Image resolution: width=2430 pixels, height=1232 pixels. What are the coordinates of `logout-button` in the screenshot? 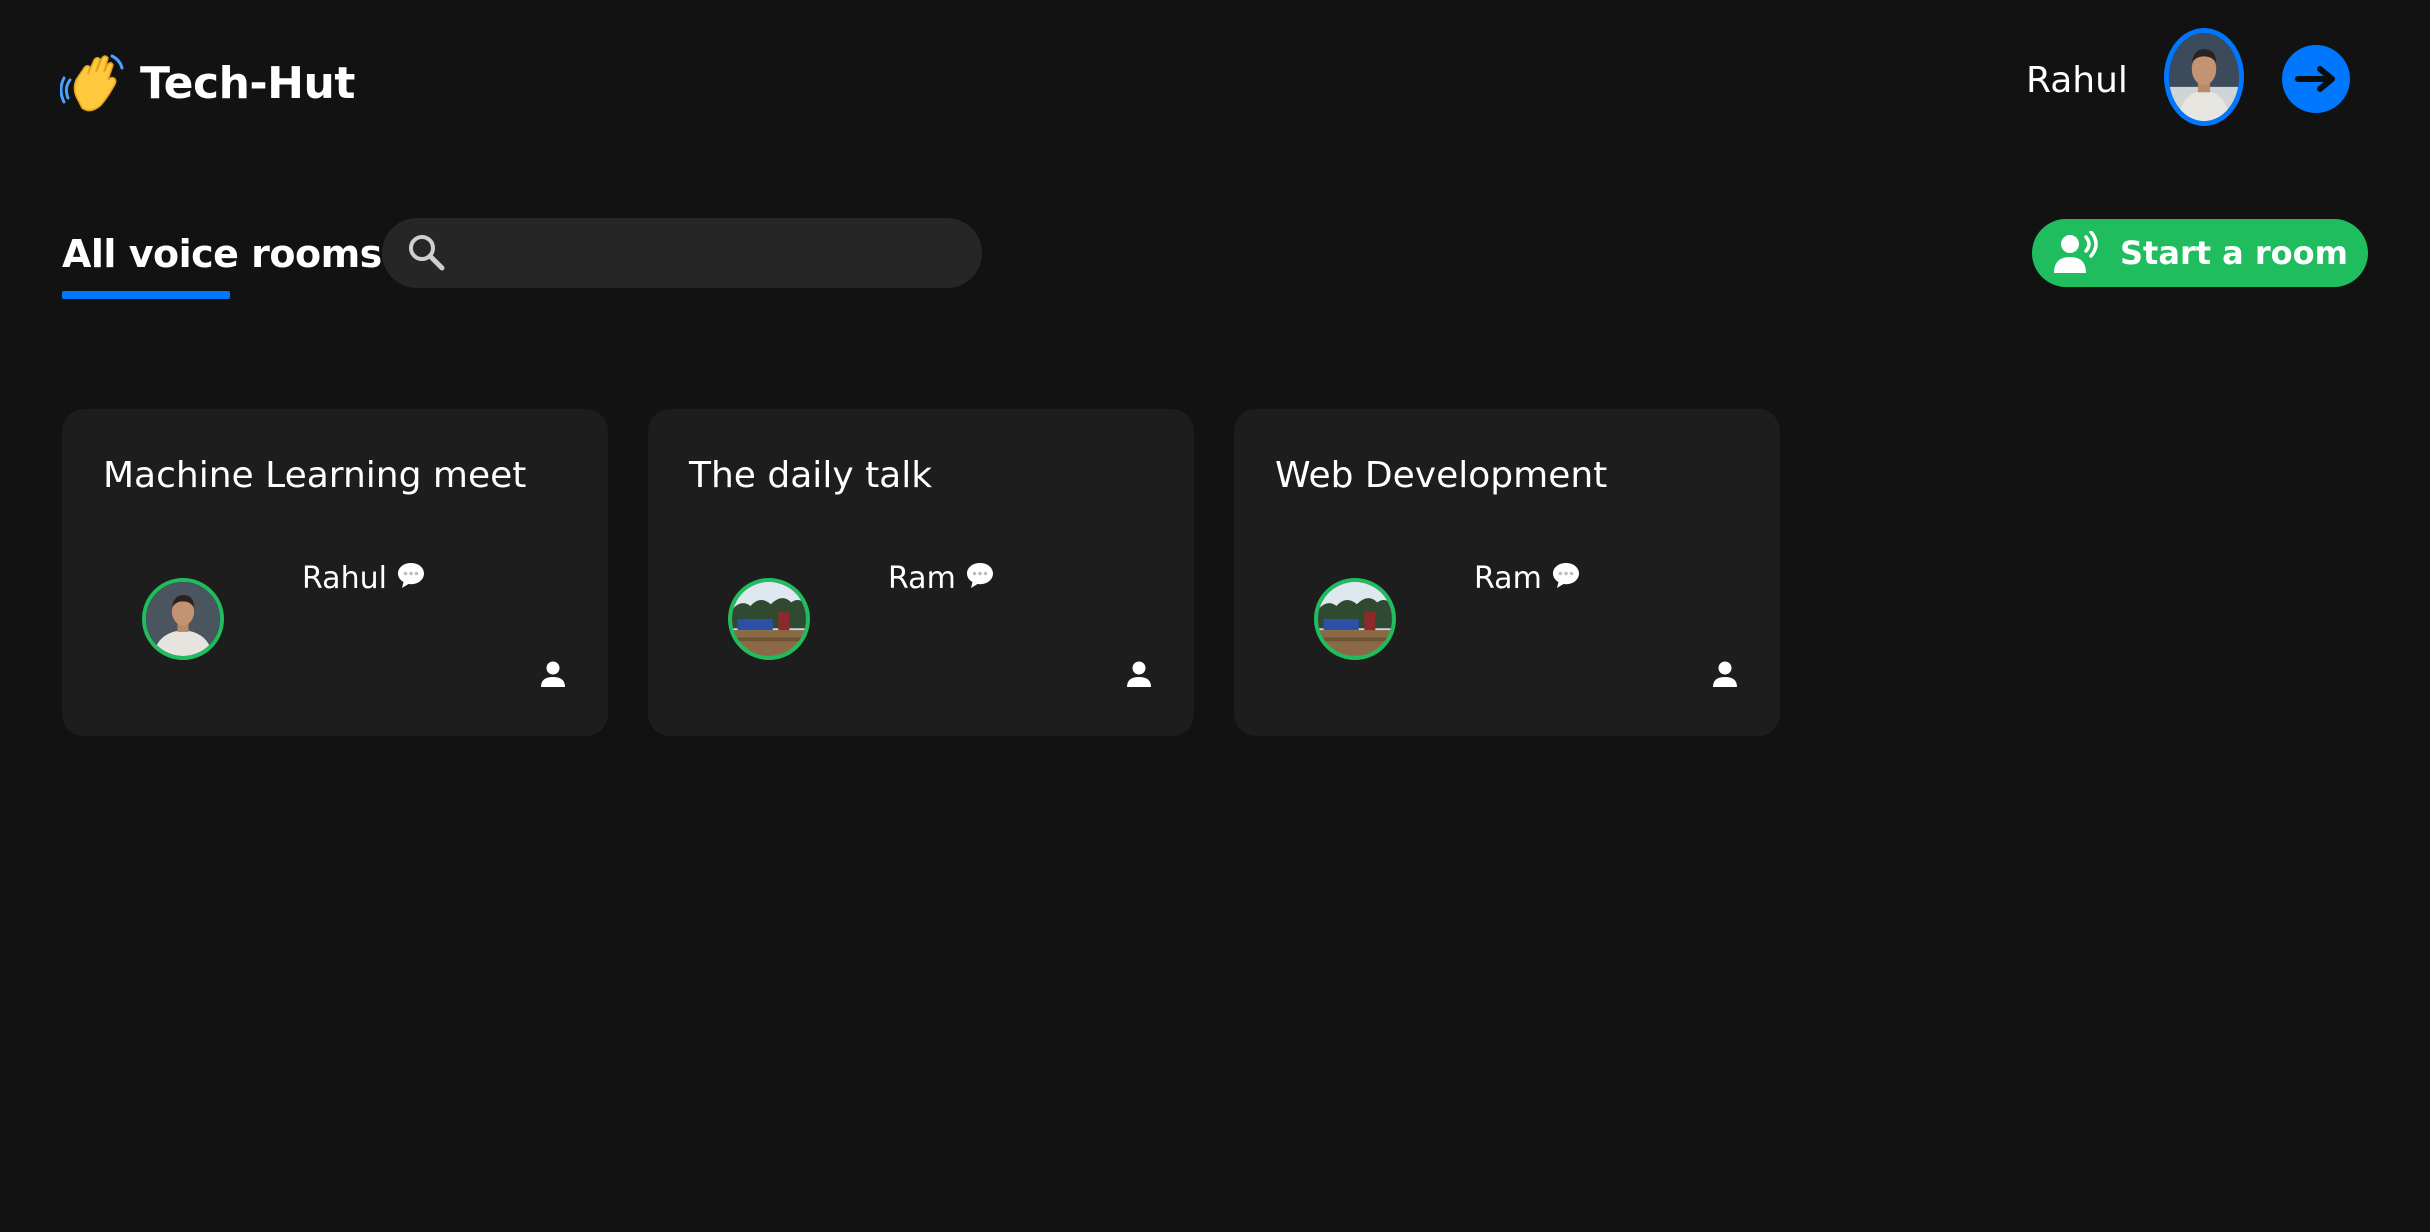 It's located at (2316, 79).